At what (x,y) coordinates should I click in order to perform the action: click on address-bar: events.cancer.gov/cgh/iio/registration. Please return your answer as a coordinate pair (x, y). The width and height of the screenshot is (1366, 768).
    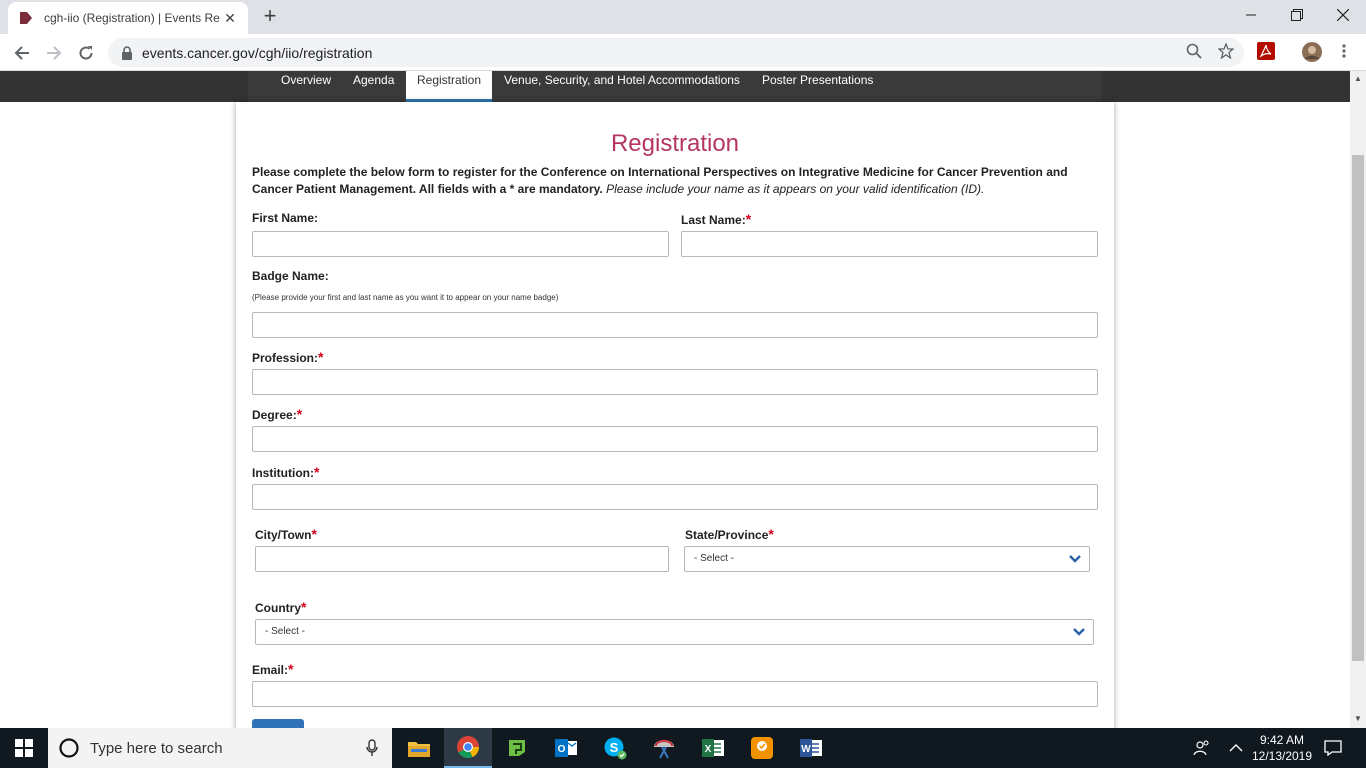
    Looking at the image, I should click on (676, 52).